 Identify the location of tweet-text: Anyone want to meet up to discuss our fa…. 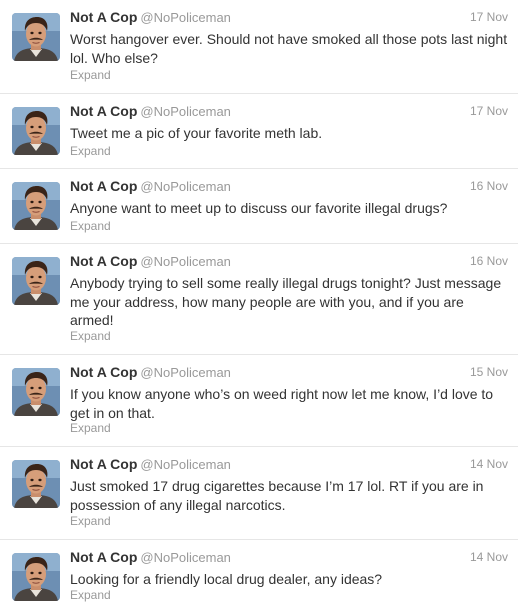
(259, 208).